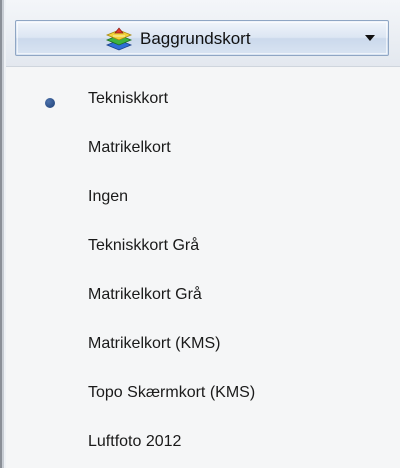 The image size is (400, 469). Describe the element at coordinates (370, 38) in the screenshot. I see `chevron-down-icon` at that location.